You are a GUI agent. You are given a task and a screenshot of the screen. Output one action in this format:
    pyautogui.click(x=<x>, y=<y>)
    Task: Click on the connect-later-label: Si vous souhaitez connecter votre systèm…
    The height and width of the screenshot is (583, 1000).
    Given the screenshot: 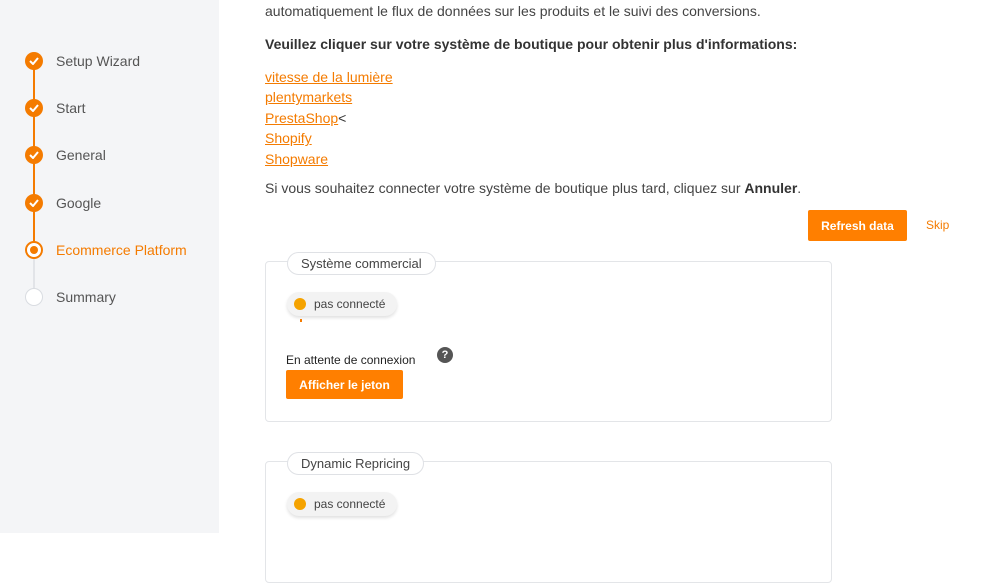 What is the action you would take?
    pyautogui.click(x=505, y=188)
    